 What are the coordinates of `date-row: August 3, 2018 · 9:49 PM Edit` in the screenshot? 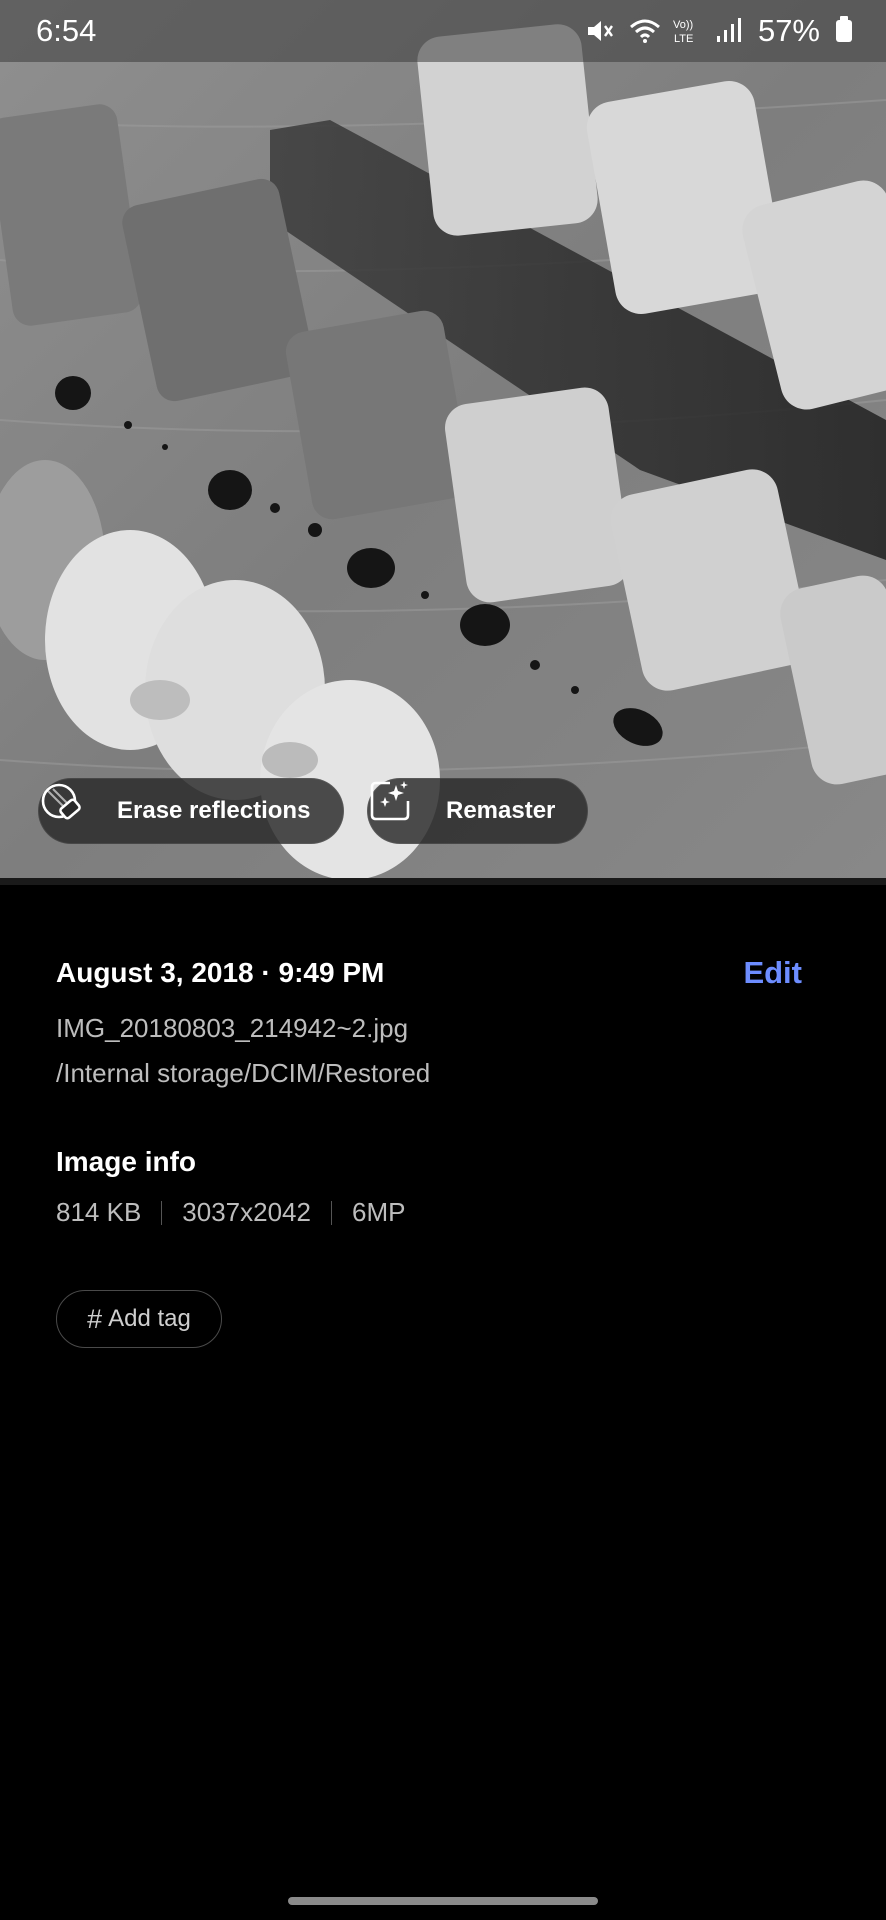 It's located at (443, 973).